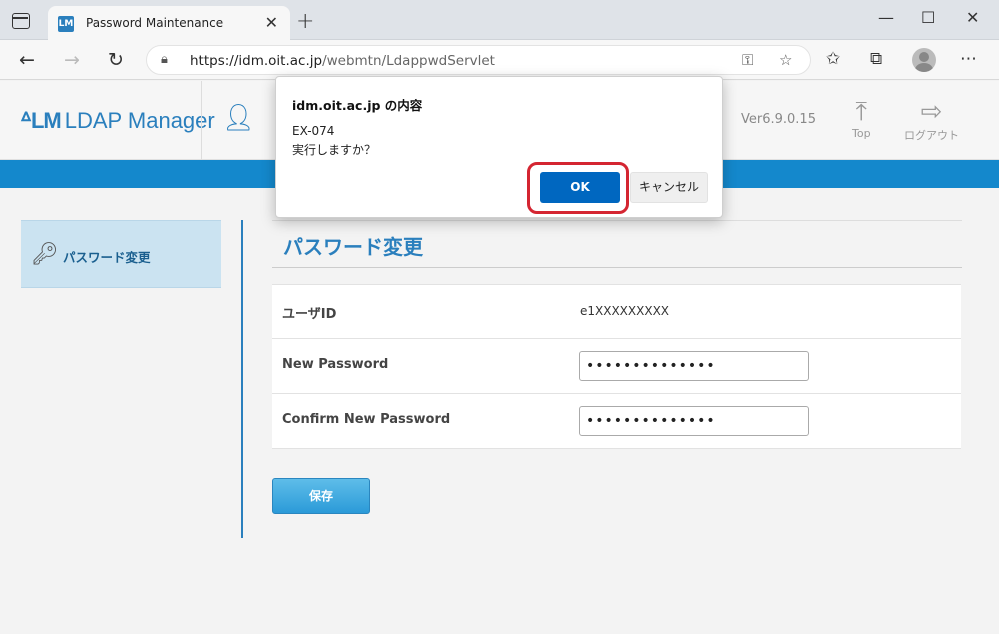 The width and height of the screenshot is (999, 634). Describe the element at coordinates (201, 120) in the screenshot. I see `header-divider` at that location.